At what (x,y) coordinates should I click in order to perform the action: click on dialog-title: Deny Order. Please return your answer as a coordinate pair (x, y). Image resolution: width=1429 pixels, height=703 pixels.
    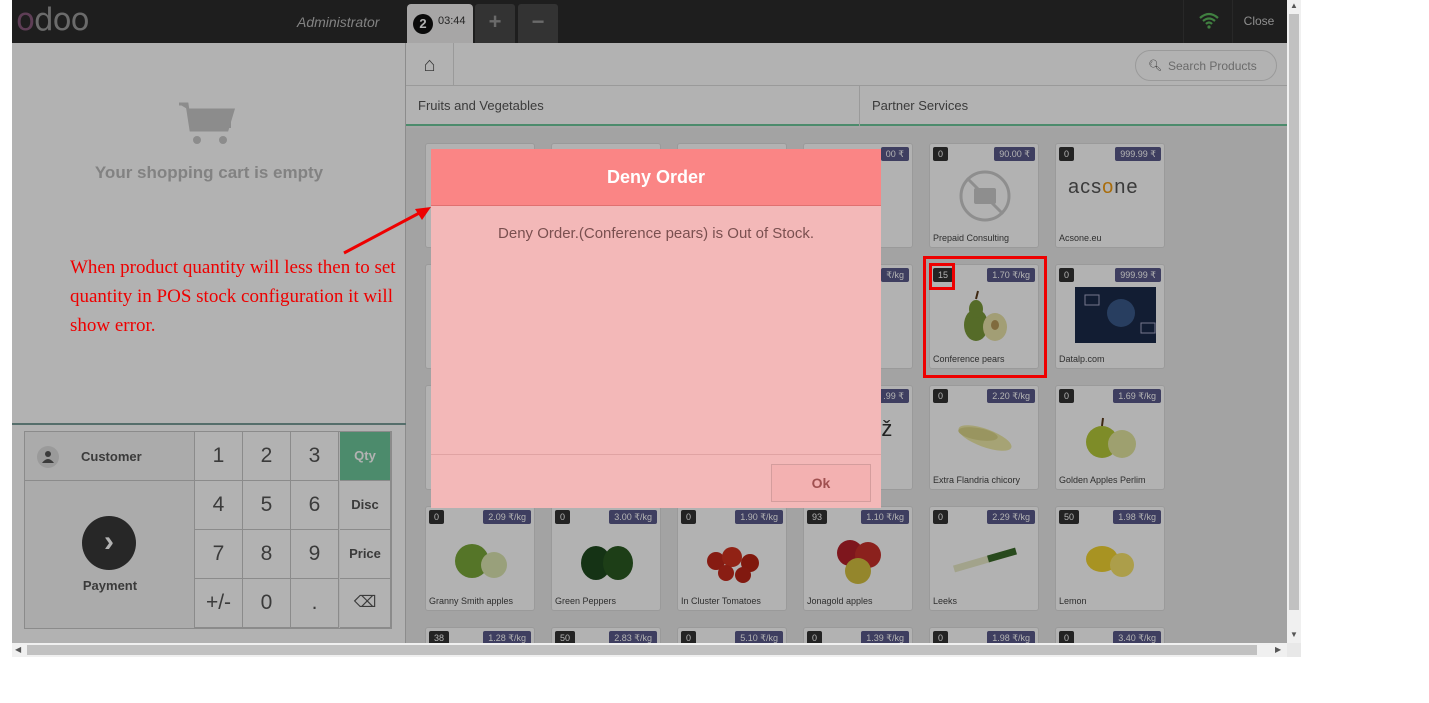
    Looking at the image, I should click on (656, 177).